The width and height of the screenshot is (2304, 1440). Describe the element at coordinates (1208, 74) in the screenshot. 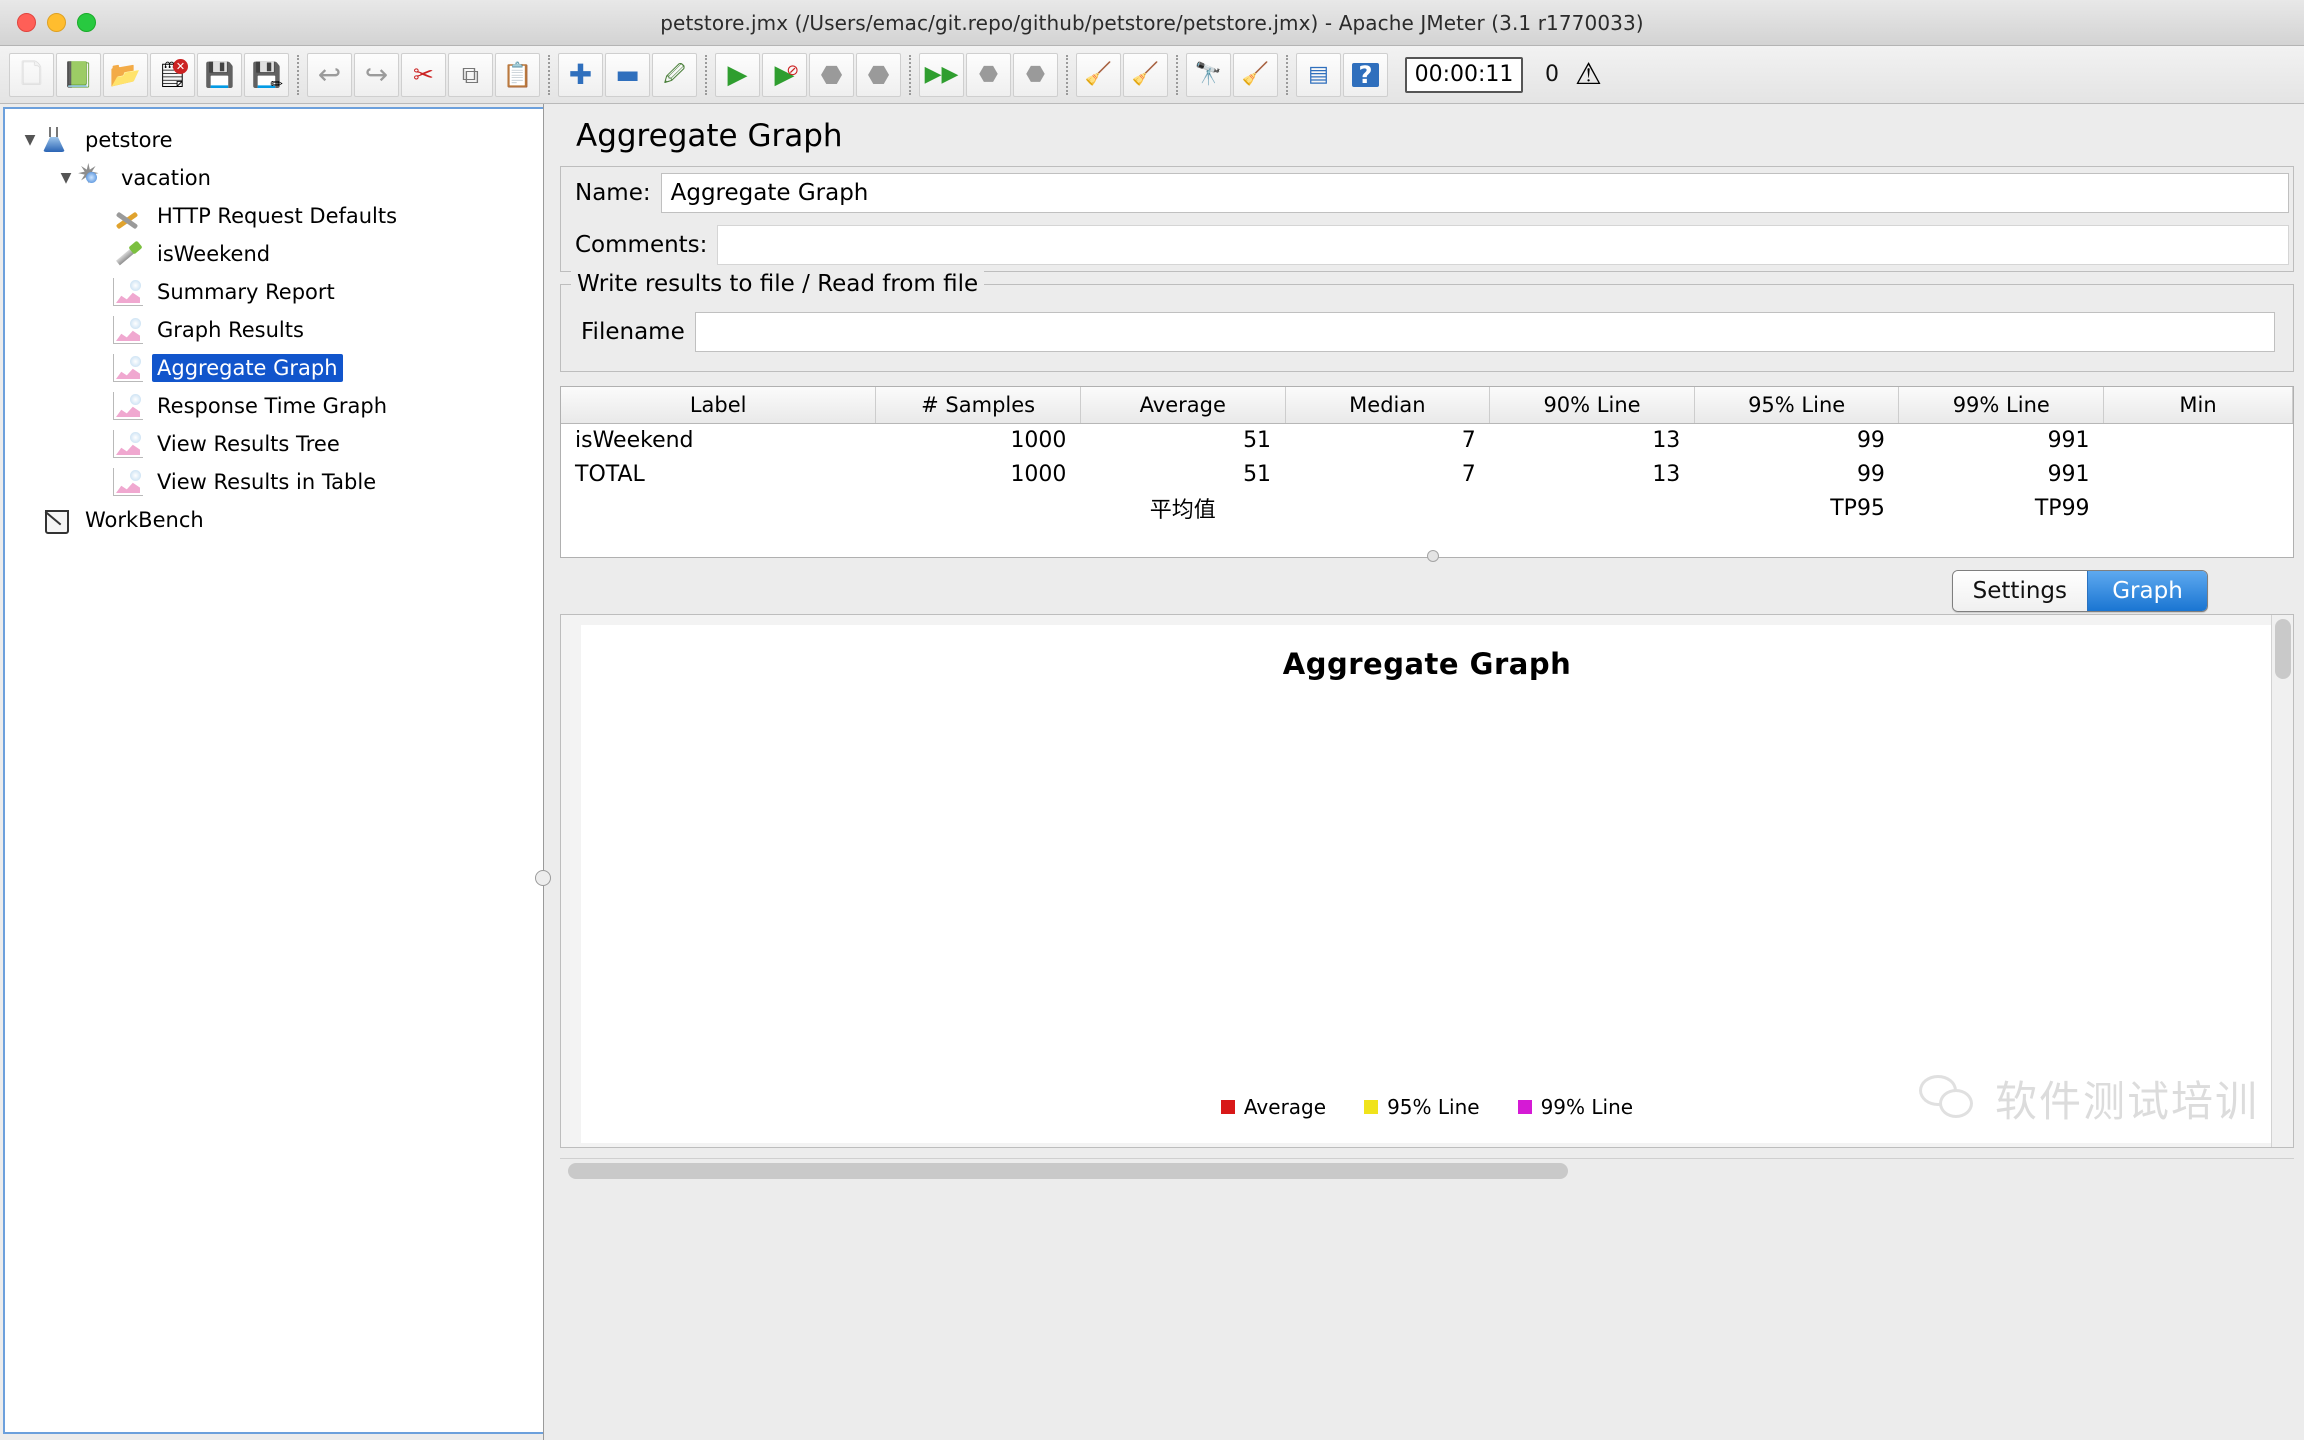

I see `search-icon: 🔭` at that location.